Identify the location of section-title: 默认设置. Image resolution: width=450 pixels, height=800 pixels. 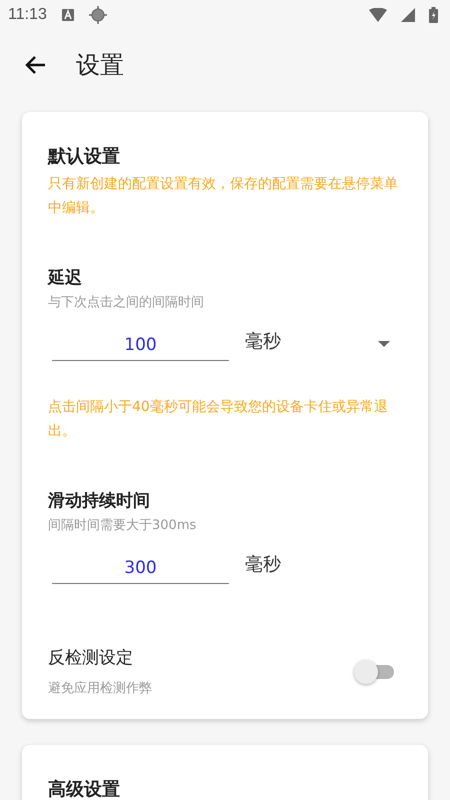
(84, 156).